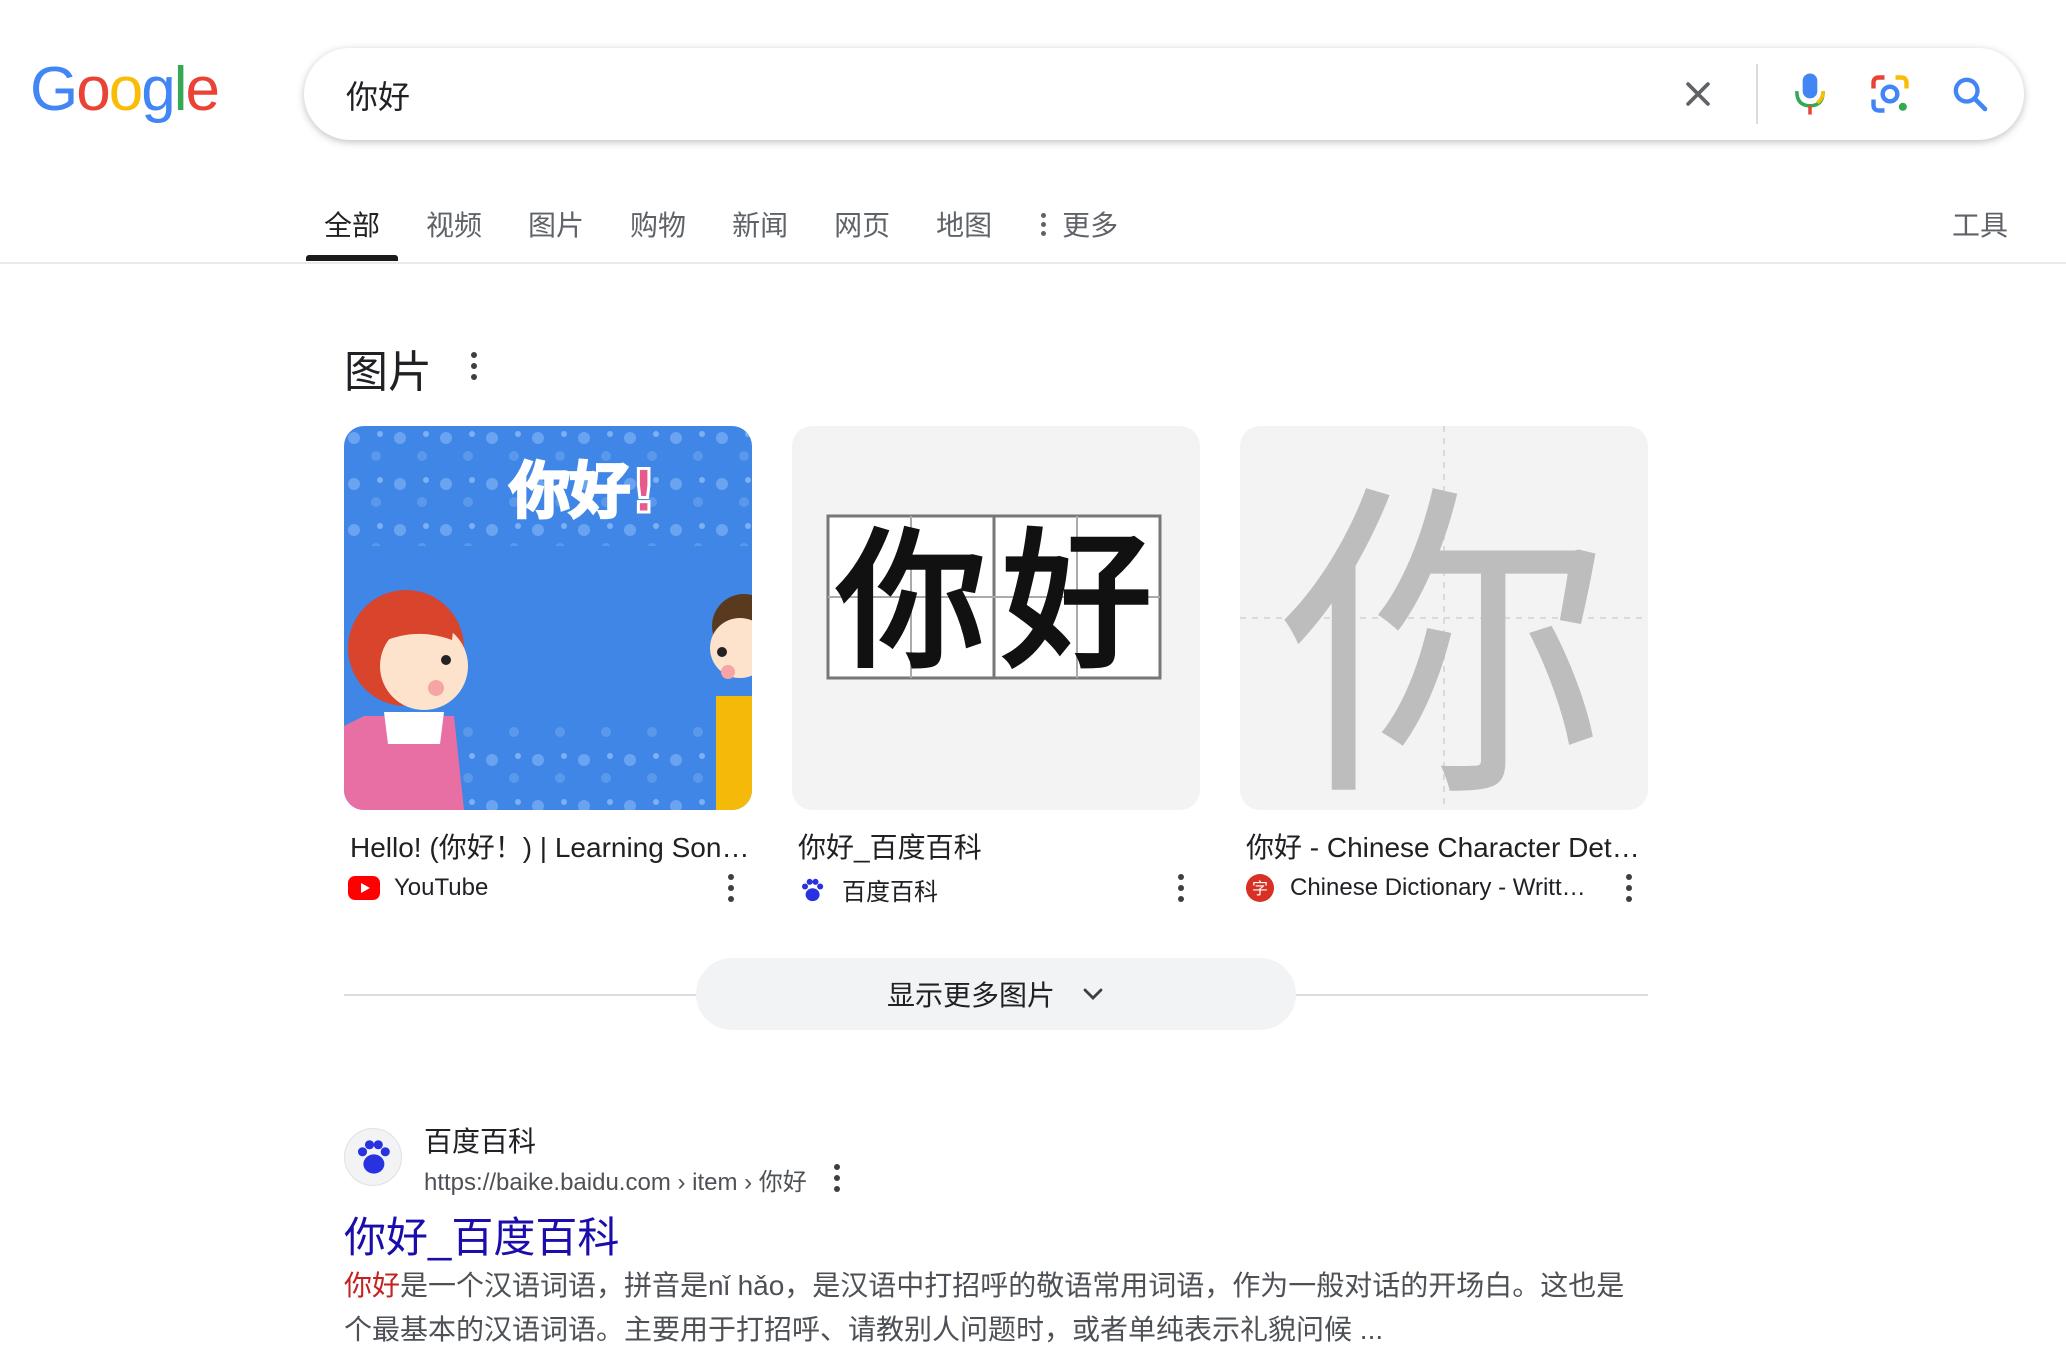 This screenshot has width=2066, height=1364. I want to click on thumb-caption: 你好!, so click(583, 492).